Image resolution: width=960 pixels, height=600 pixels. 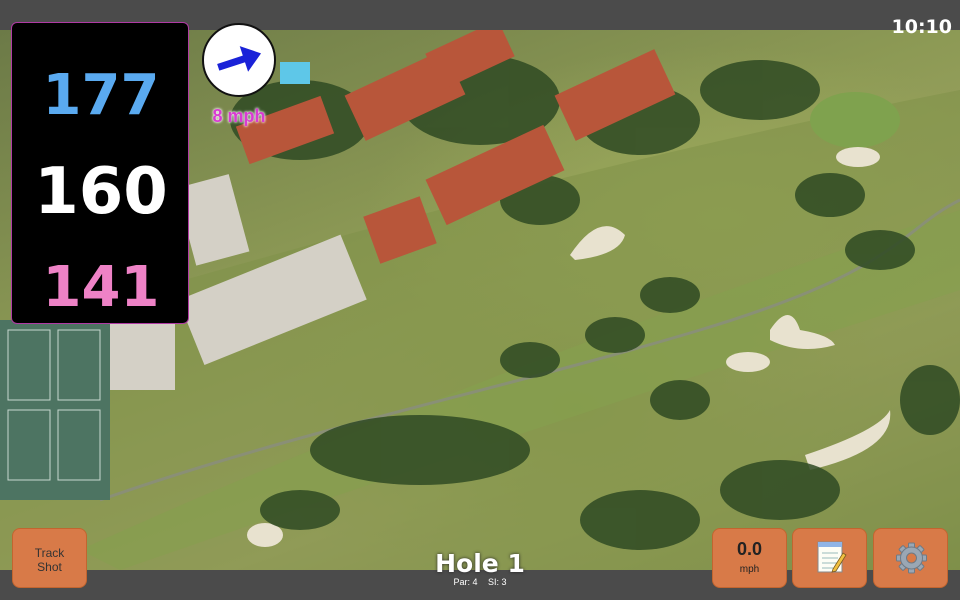 I want to click on back-yardage: 177, so click(x=101, y=95).